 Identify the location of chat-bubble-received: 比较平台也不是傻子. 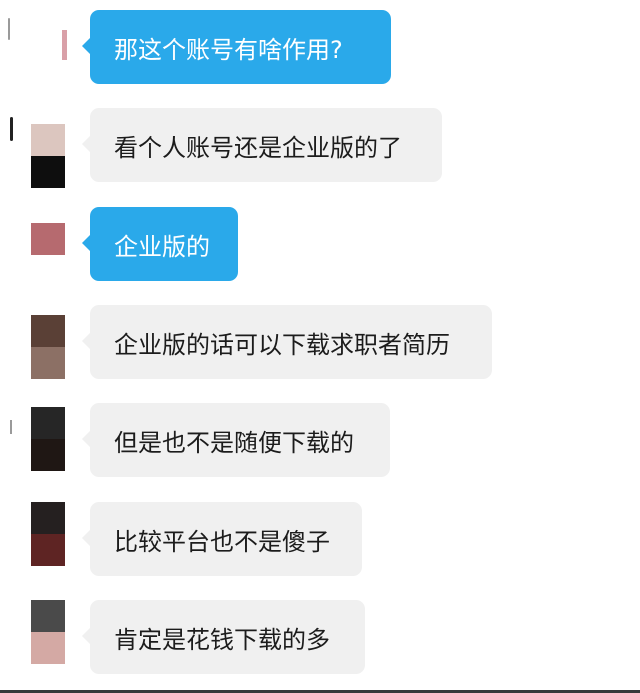
(222, 539).